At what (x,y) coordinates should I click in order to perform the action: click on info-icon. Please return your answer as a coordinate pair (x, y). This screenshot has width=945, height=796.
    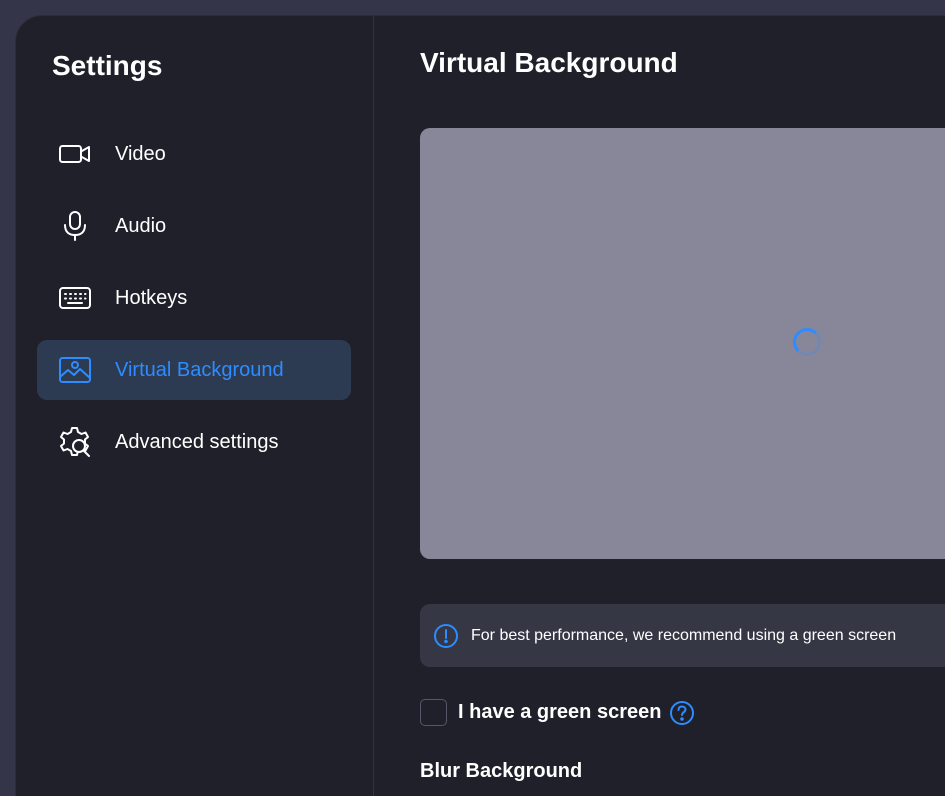
    Looking at the image, I should click on (446, 635).